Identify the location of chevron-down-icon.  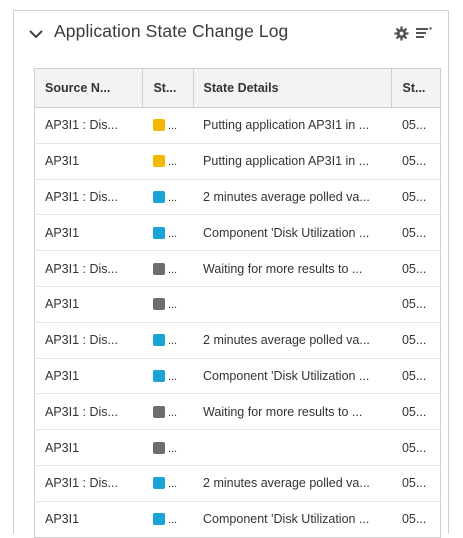
(36, 34).